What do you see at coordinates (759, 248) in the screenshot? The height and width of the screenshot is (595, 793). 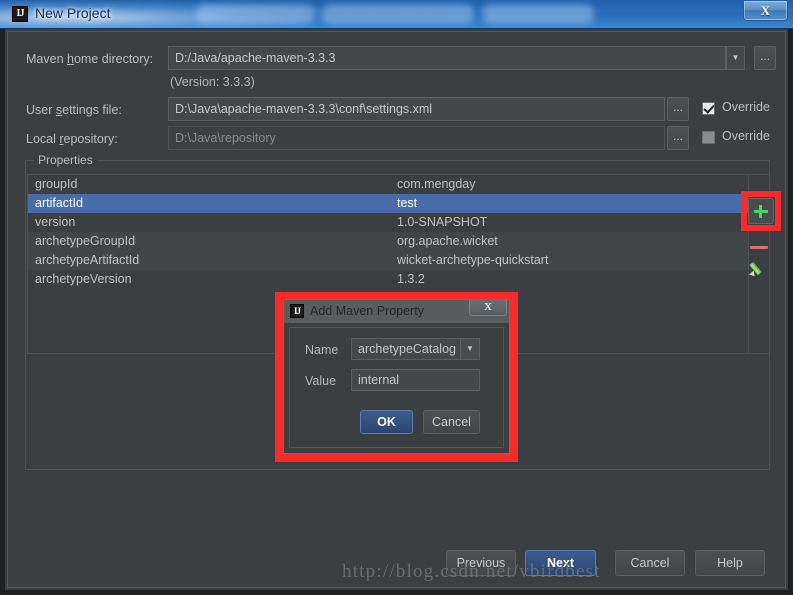 I see `minus-icon` at bounding box center [759, 248].